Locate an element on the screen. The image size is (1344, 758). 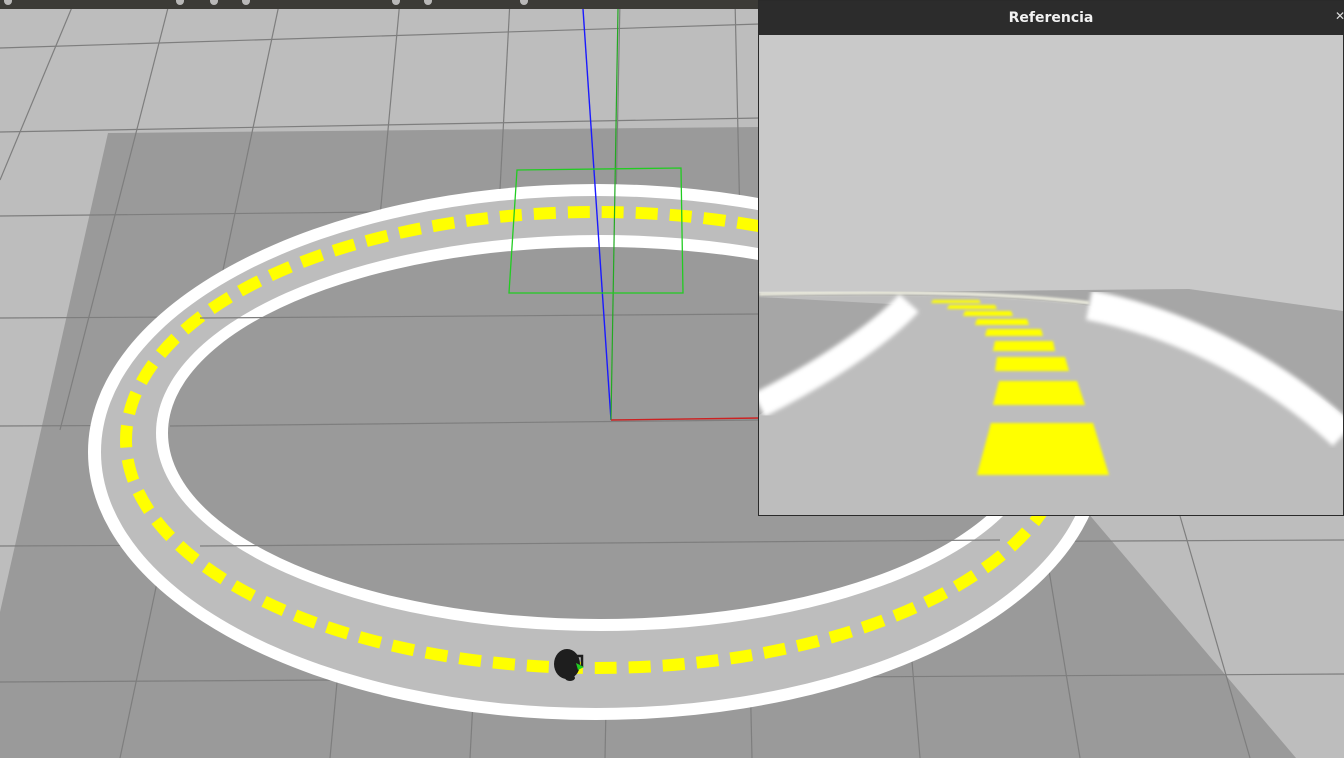
gazebo-toolbar is located at coordinates (380, 4).